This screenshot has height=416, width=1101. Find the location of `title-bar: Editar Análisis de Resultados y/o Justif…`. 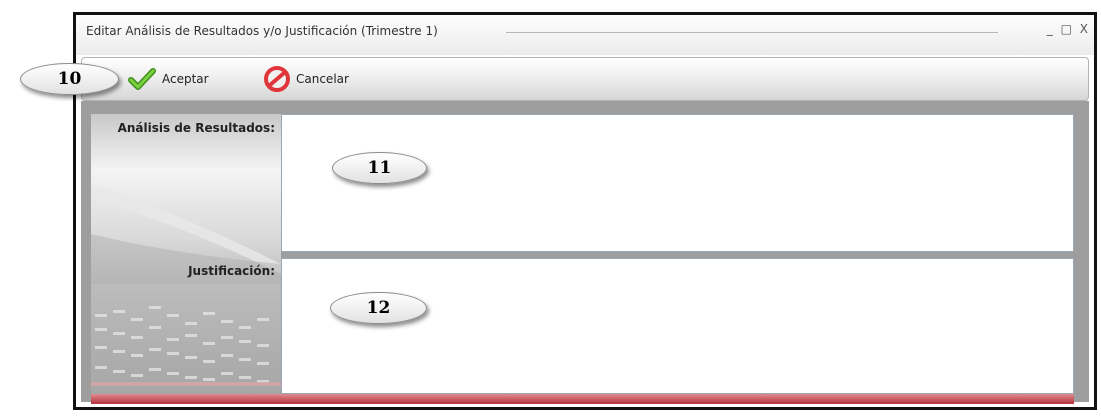

title-bar: Editar Análisis de Resultados y/o Justif… is located at coordinates (585, 35).